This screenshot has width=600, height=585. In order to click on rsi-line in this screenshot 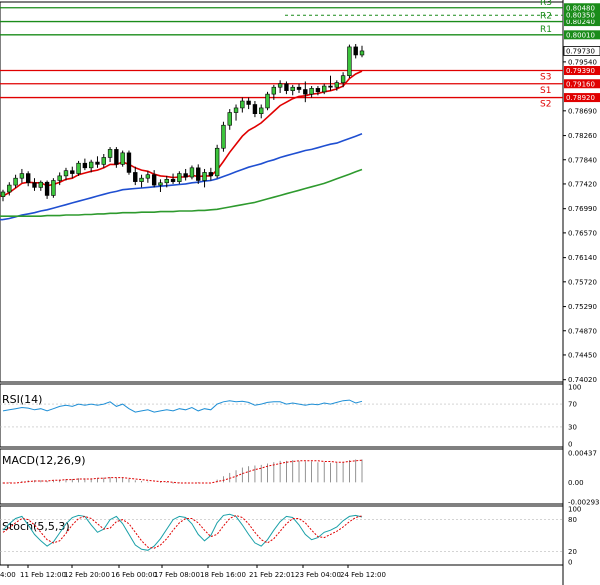, I will do `click(182, 406)`.